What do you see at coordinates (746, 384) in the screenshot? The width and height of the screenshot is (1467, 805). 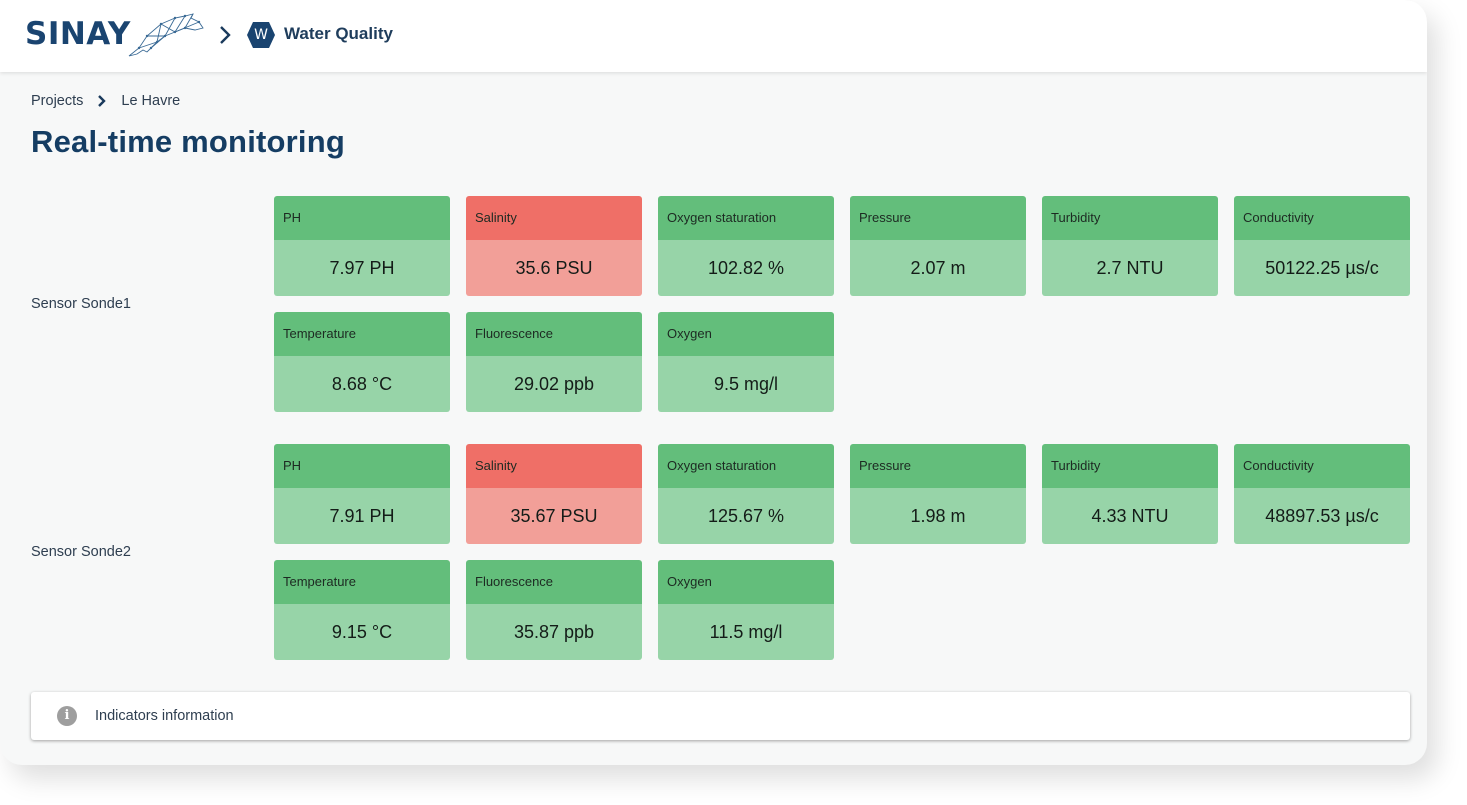 I see `indicator-value: 9.5 mg/l` at bounding box center [746, 384].